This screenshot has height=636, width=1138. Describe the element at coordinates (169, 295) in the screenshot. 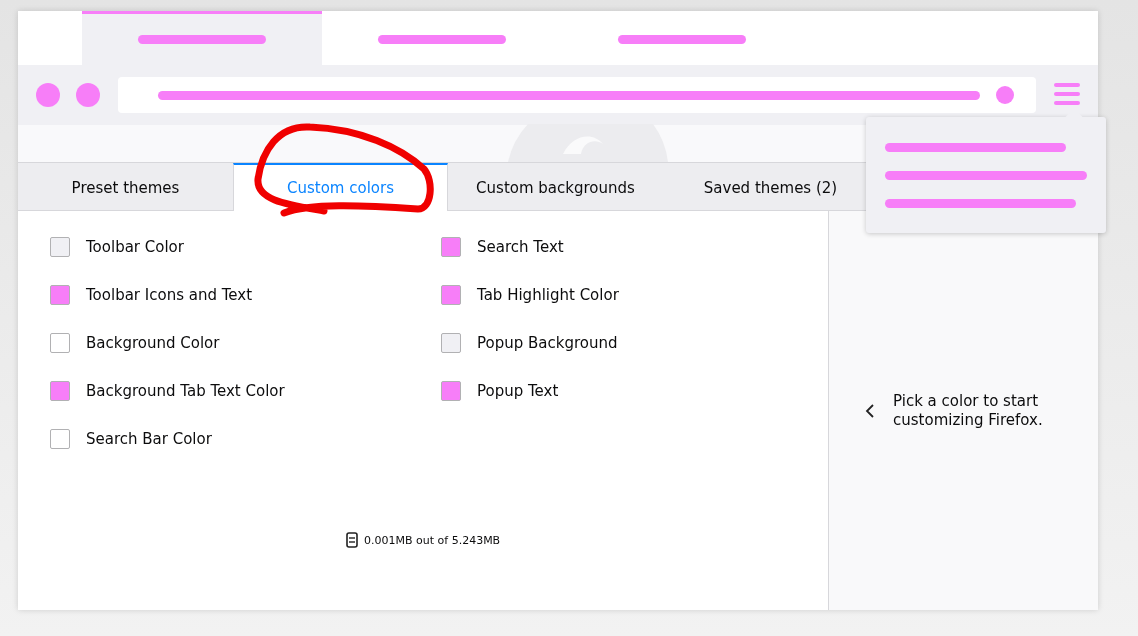

I see `color-label: Toolbar Icons and Text` at that location.